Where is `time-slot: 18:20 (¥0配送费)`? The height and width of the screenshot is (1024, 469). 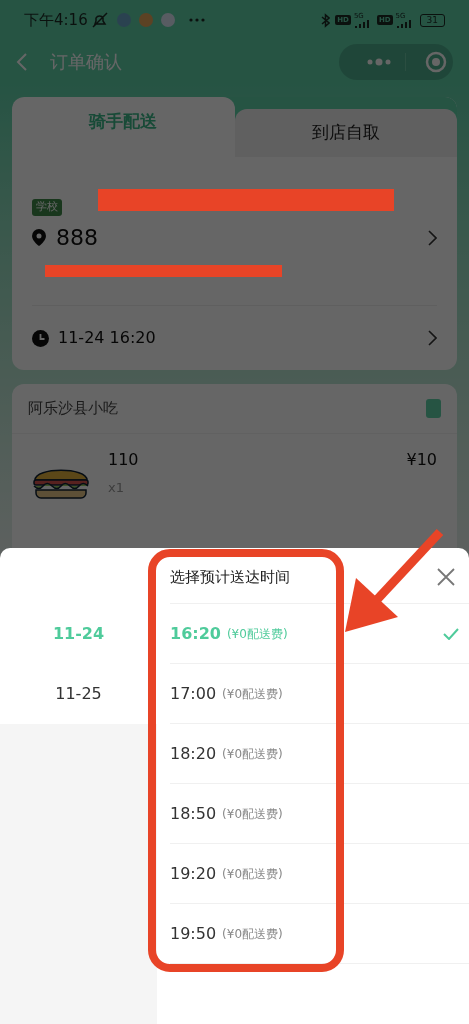
time-slot: 18:20 (¥0配送费) is located at coordinates (319, 754).